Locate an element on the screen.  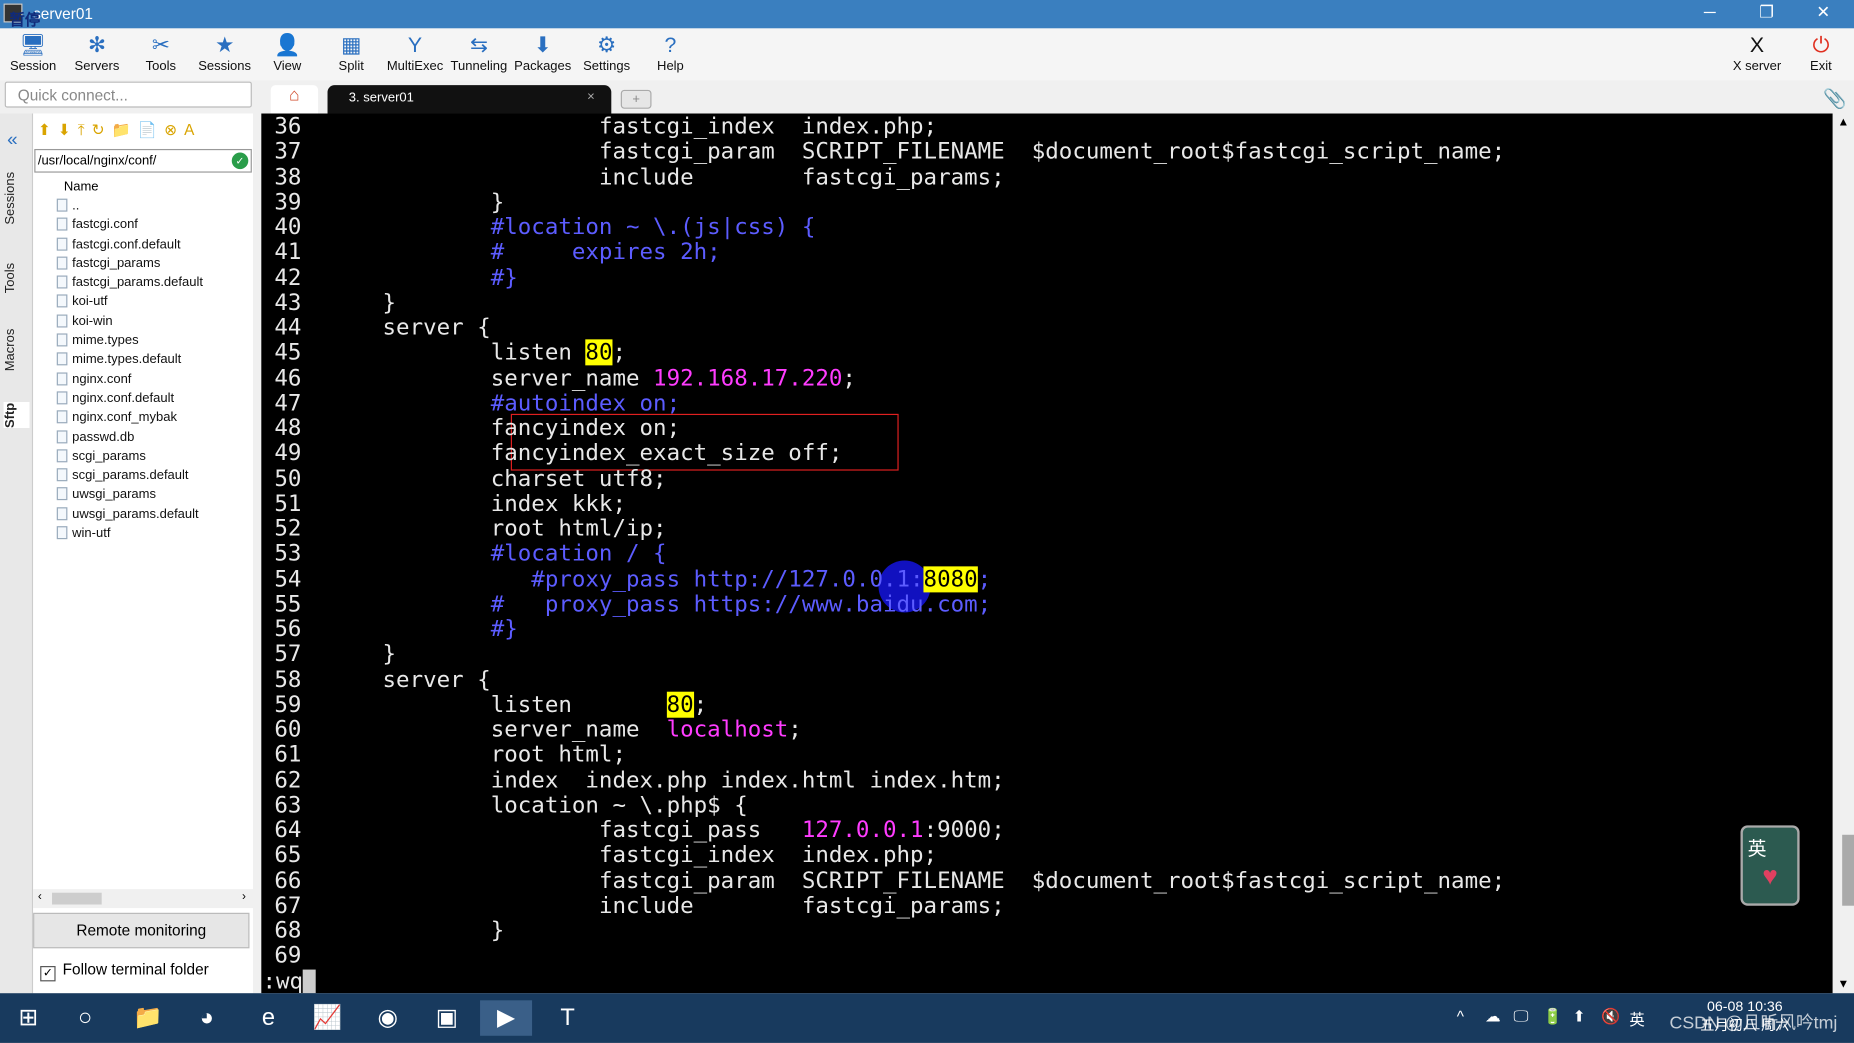
restore-button: ❐ is located at coordinates (1766, 12).